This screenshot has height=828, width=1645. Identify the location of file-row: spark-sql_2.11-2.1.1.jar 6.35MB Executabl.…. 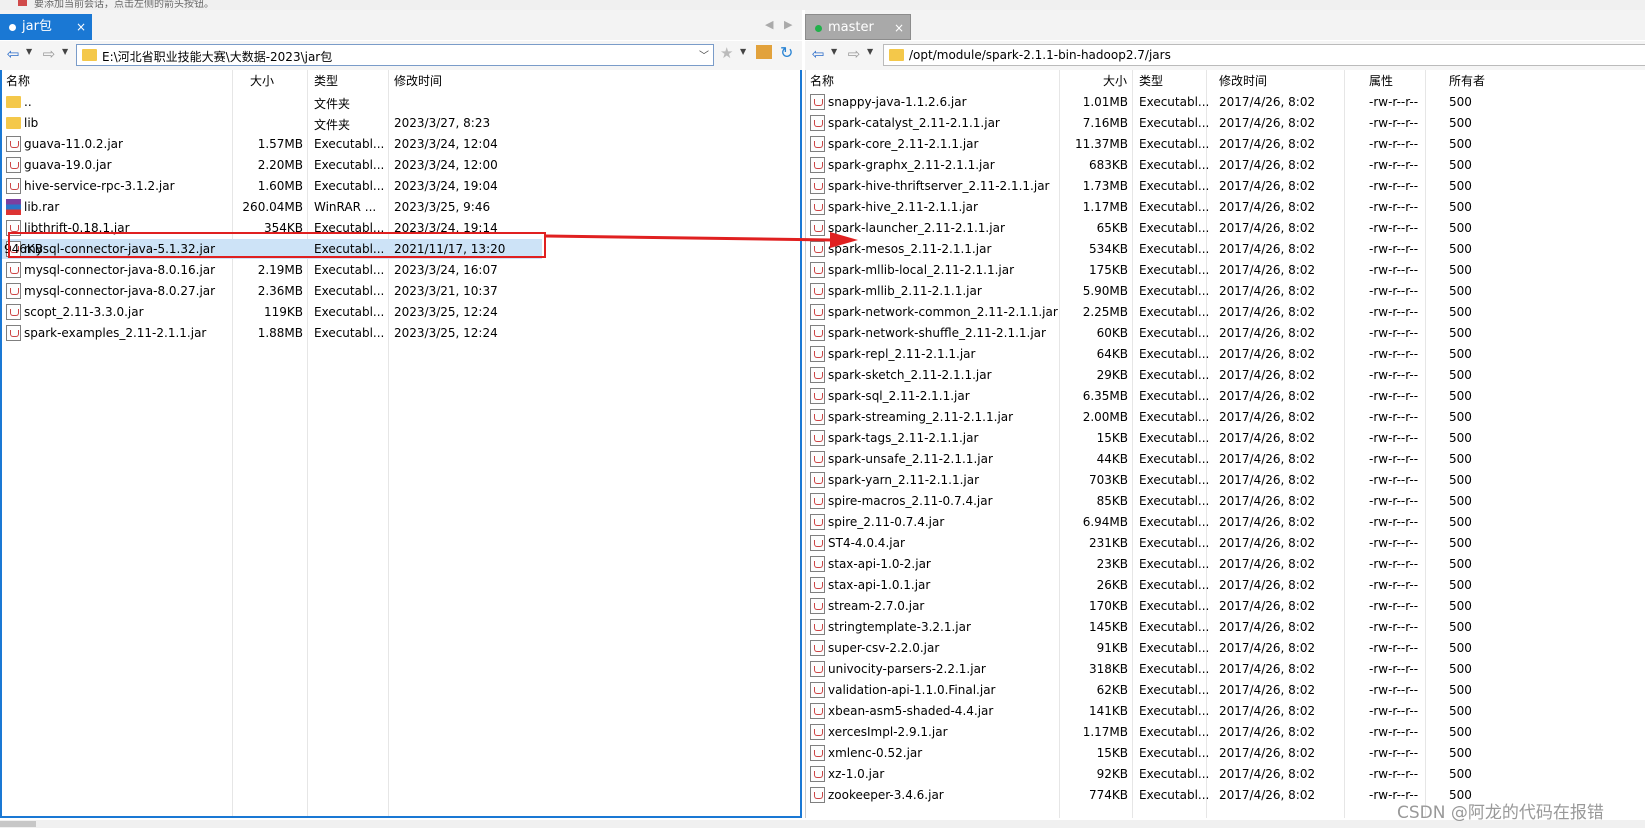
(1225, 396).